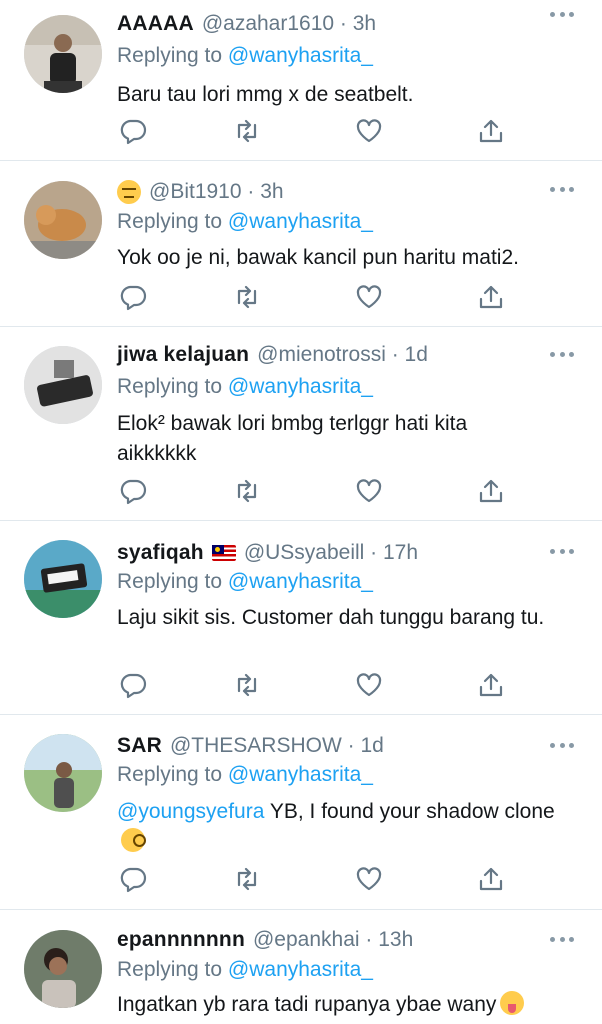 The height and width of the screenshot is (1024, 602). What do you see at coordinates (181, 940) in the screenshot?
I see `display-name: epannnnnnn` at bounding box center [181, 940].